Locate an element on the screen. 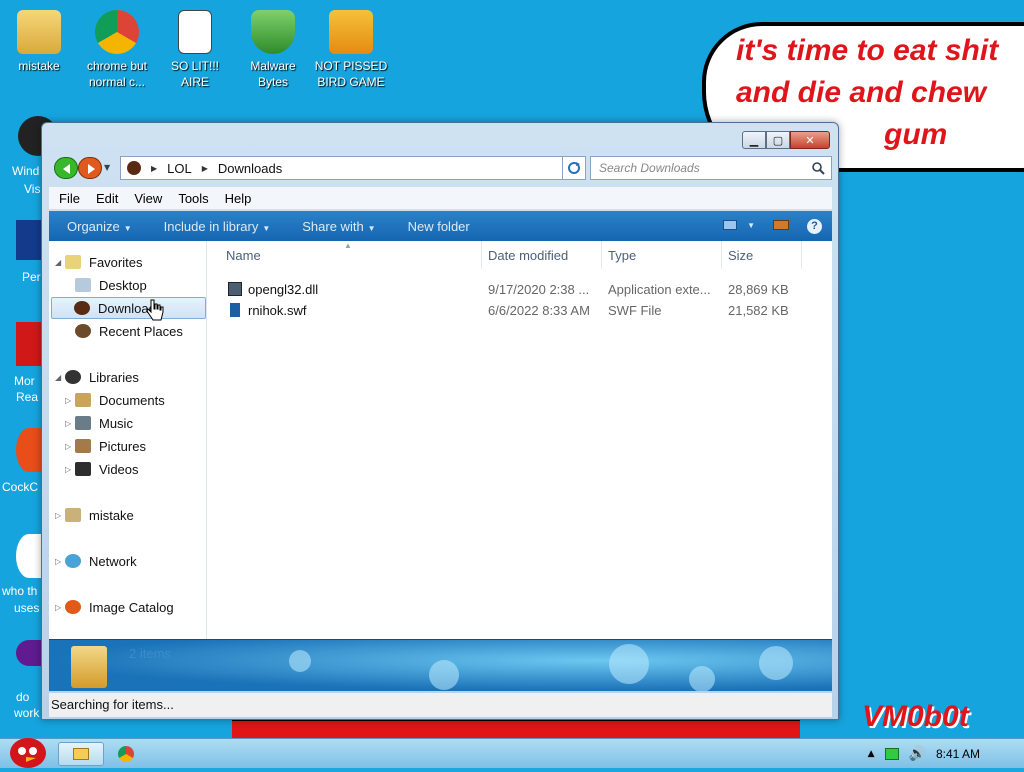 The height and width of the screenshot is (772, 1024). nav-desktop: Desktop is located at coordinates (111, 285).